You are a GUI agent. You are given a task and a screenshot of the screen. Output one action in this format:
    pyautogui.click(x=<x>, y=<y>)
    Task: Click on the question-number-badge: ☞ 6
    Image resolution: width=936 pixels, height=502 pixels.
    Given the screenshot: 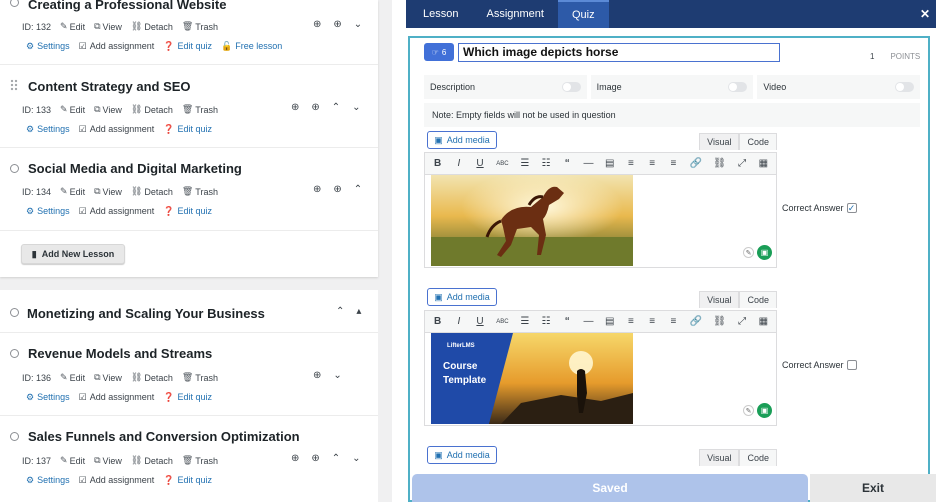 What is the action you would take?
    pyautogui.click(x=439, y=52)
    